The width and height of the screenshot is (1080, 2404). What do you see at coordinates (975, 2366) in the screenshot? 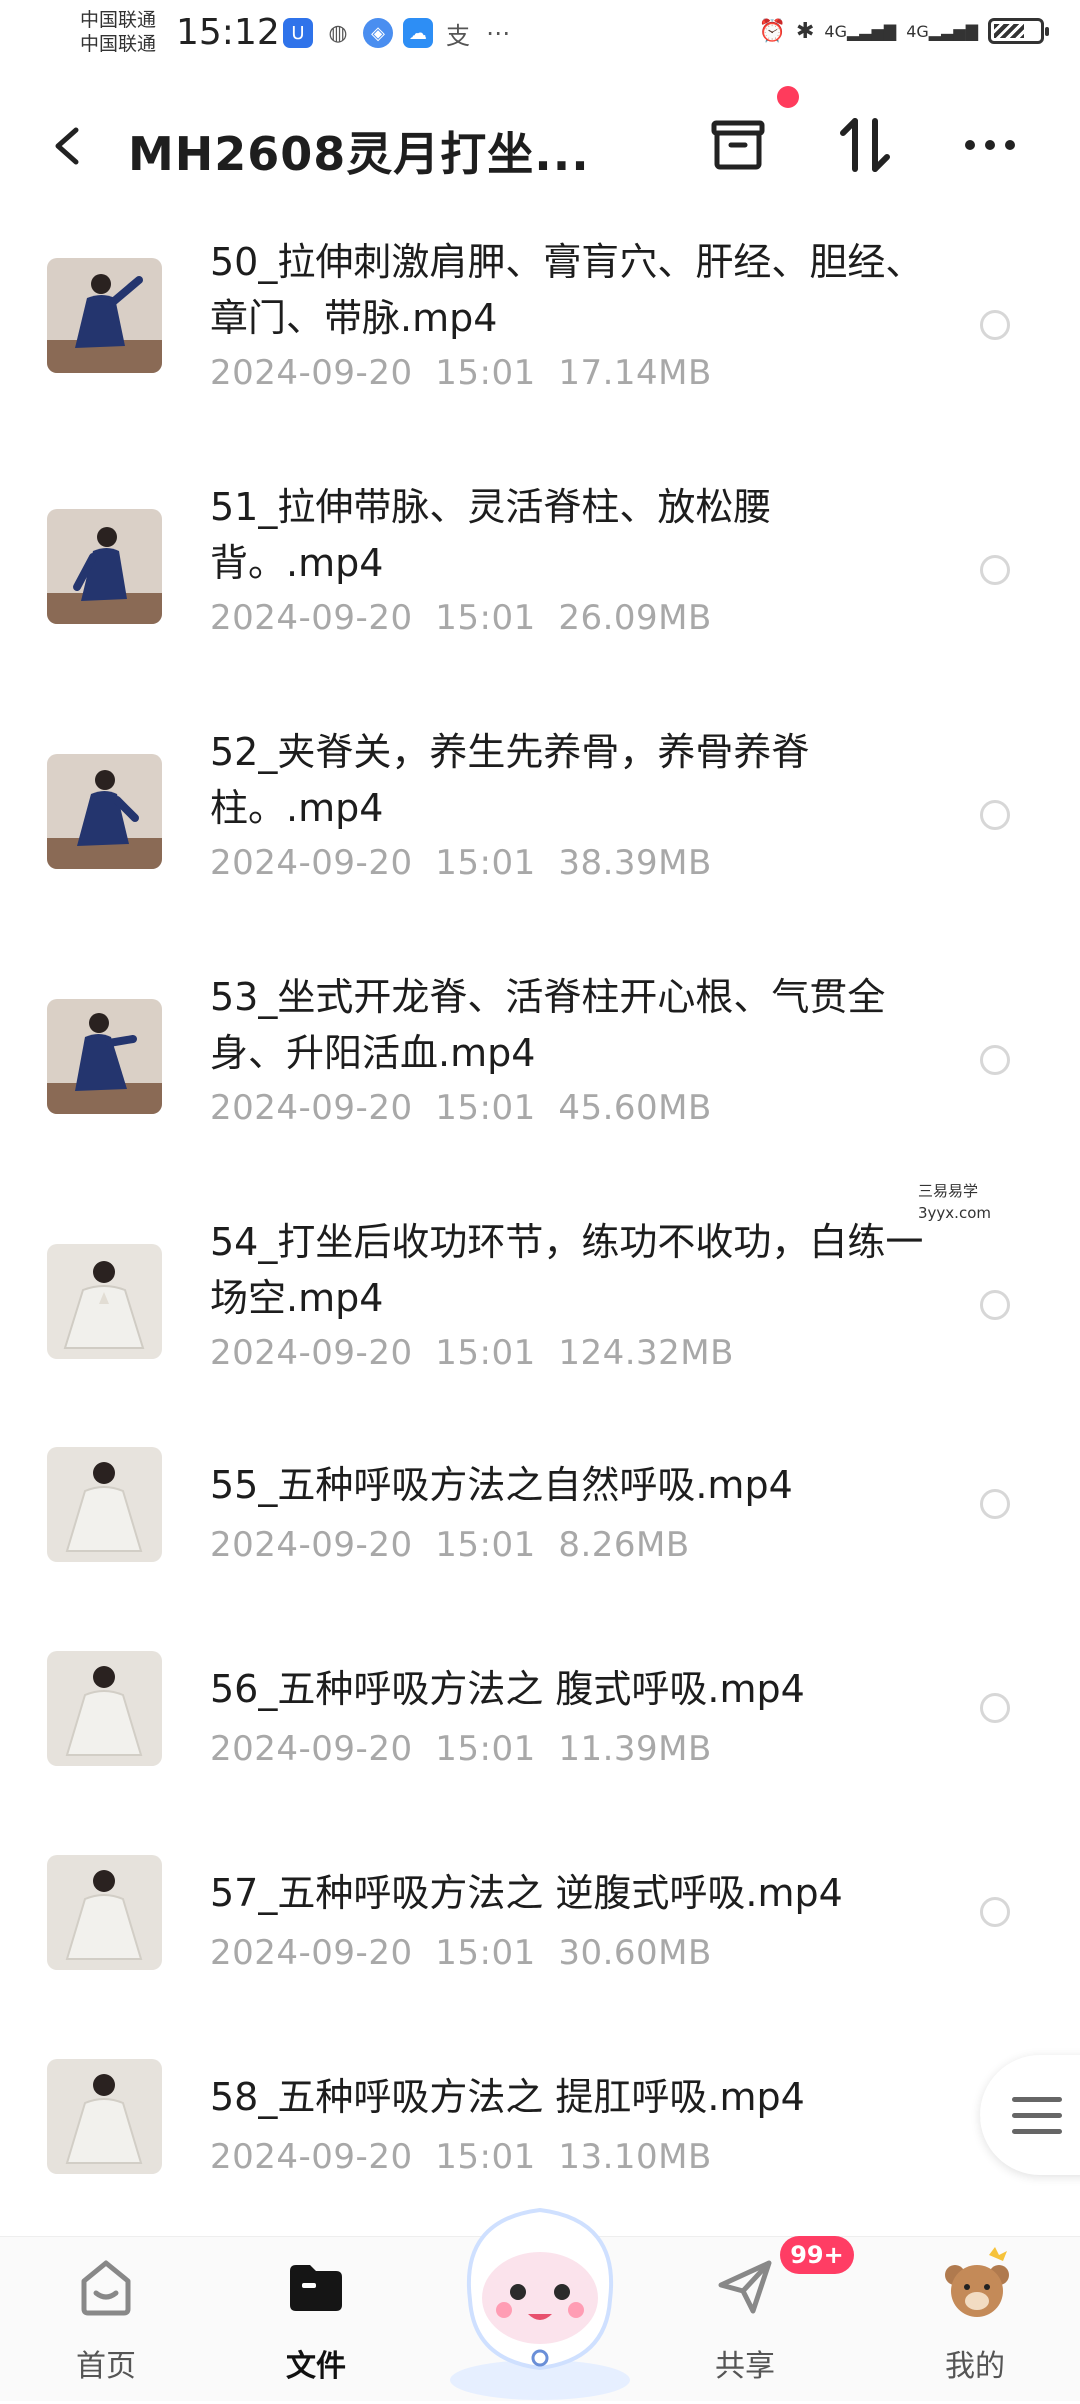
I see `tab-mine-label: 我的` at bounding box center [975, 2366].